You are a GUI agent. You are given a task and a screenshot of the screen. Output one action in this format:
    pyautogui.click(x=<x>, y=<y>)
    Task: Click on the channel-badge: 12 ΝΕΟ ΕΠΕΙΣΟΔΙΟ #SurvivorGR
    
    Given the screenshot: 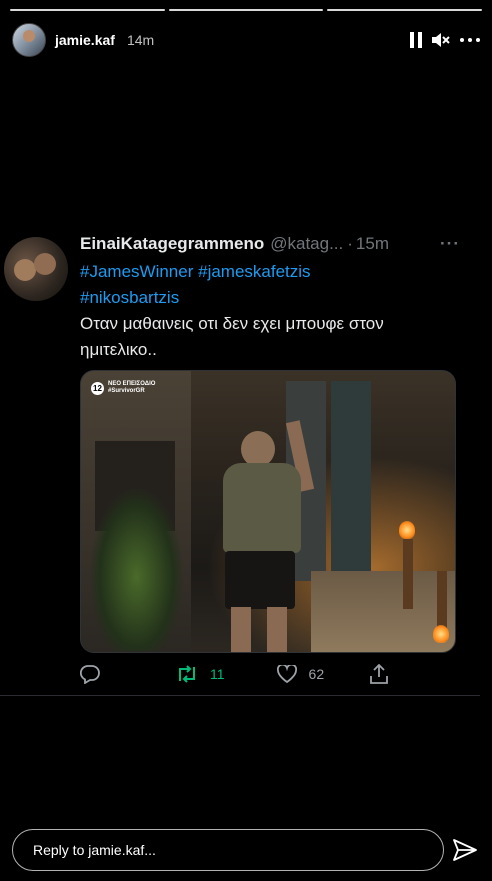 What is the action you would take?
    pyautogui.click(x=123, y=388)
    